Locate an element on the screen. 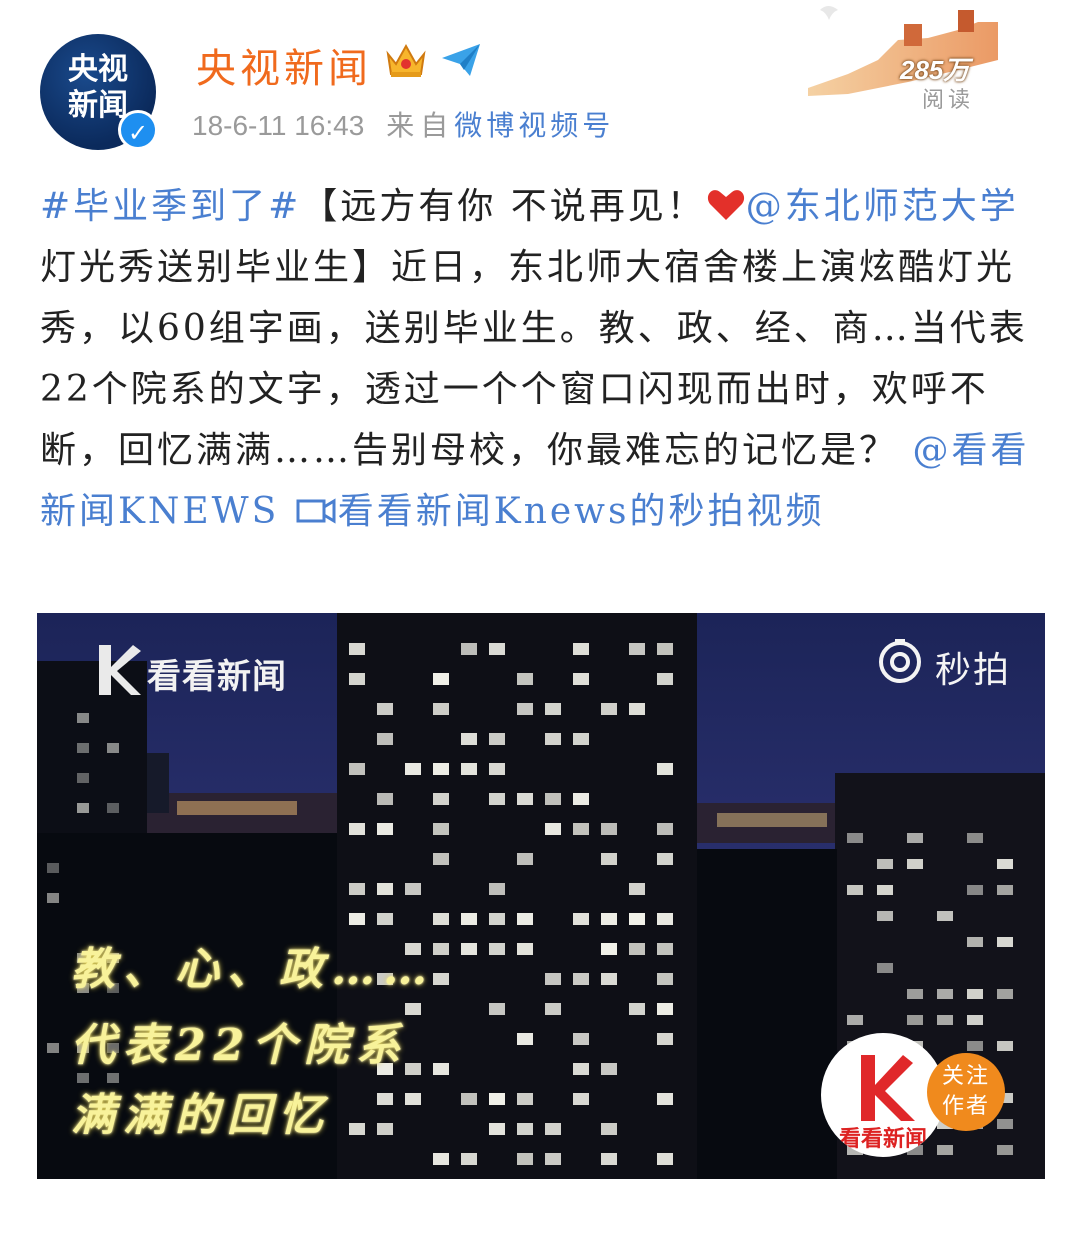 The width and height of the screenshot is (1080, 1245). miaopai-icon is located at coordinates (900, 661).